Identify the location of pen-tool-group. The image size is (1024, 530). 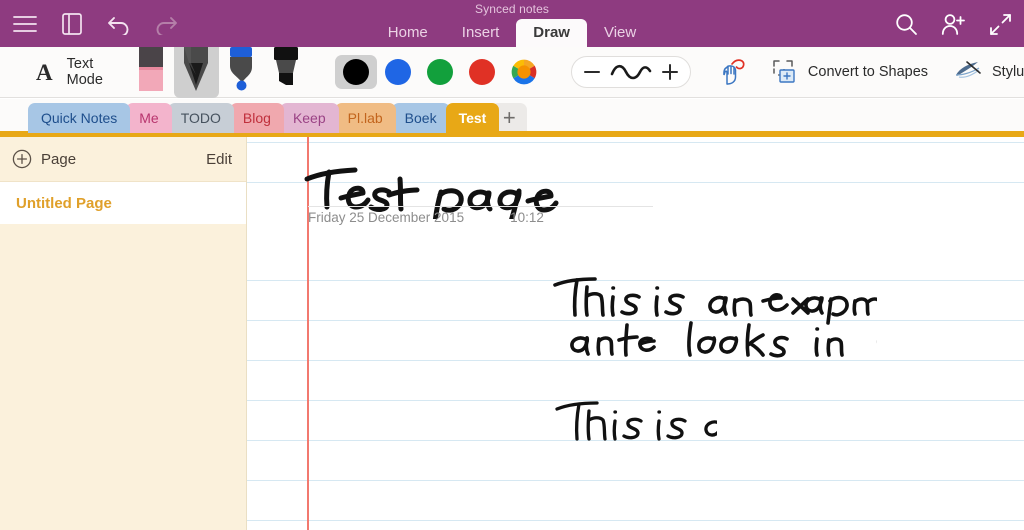
(219, 72).